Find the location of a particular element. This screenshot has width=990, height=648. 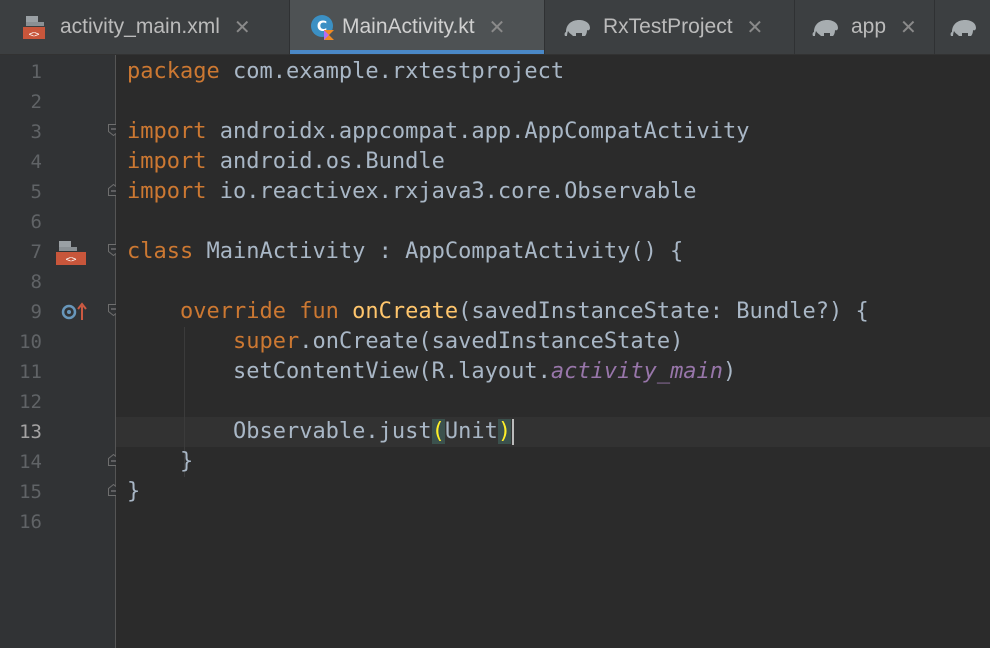

code-line-1: package com.example.rxtestproject is located at coordinates (345, 72).